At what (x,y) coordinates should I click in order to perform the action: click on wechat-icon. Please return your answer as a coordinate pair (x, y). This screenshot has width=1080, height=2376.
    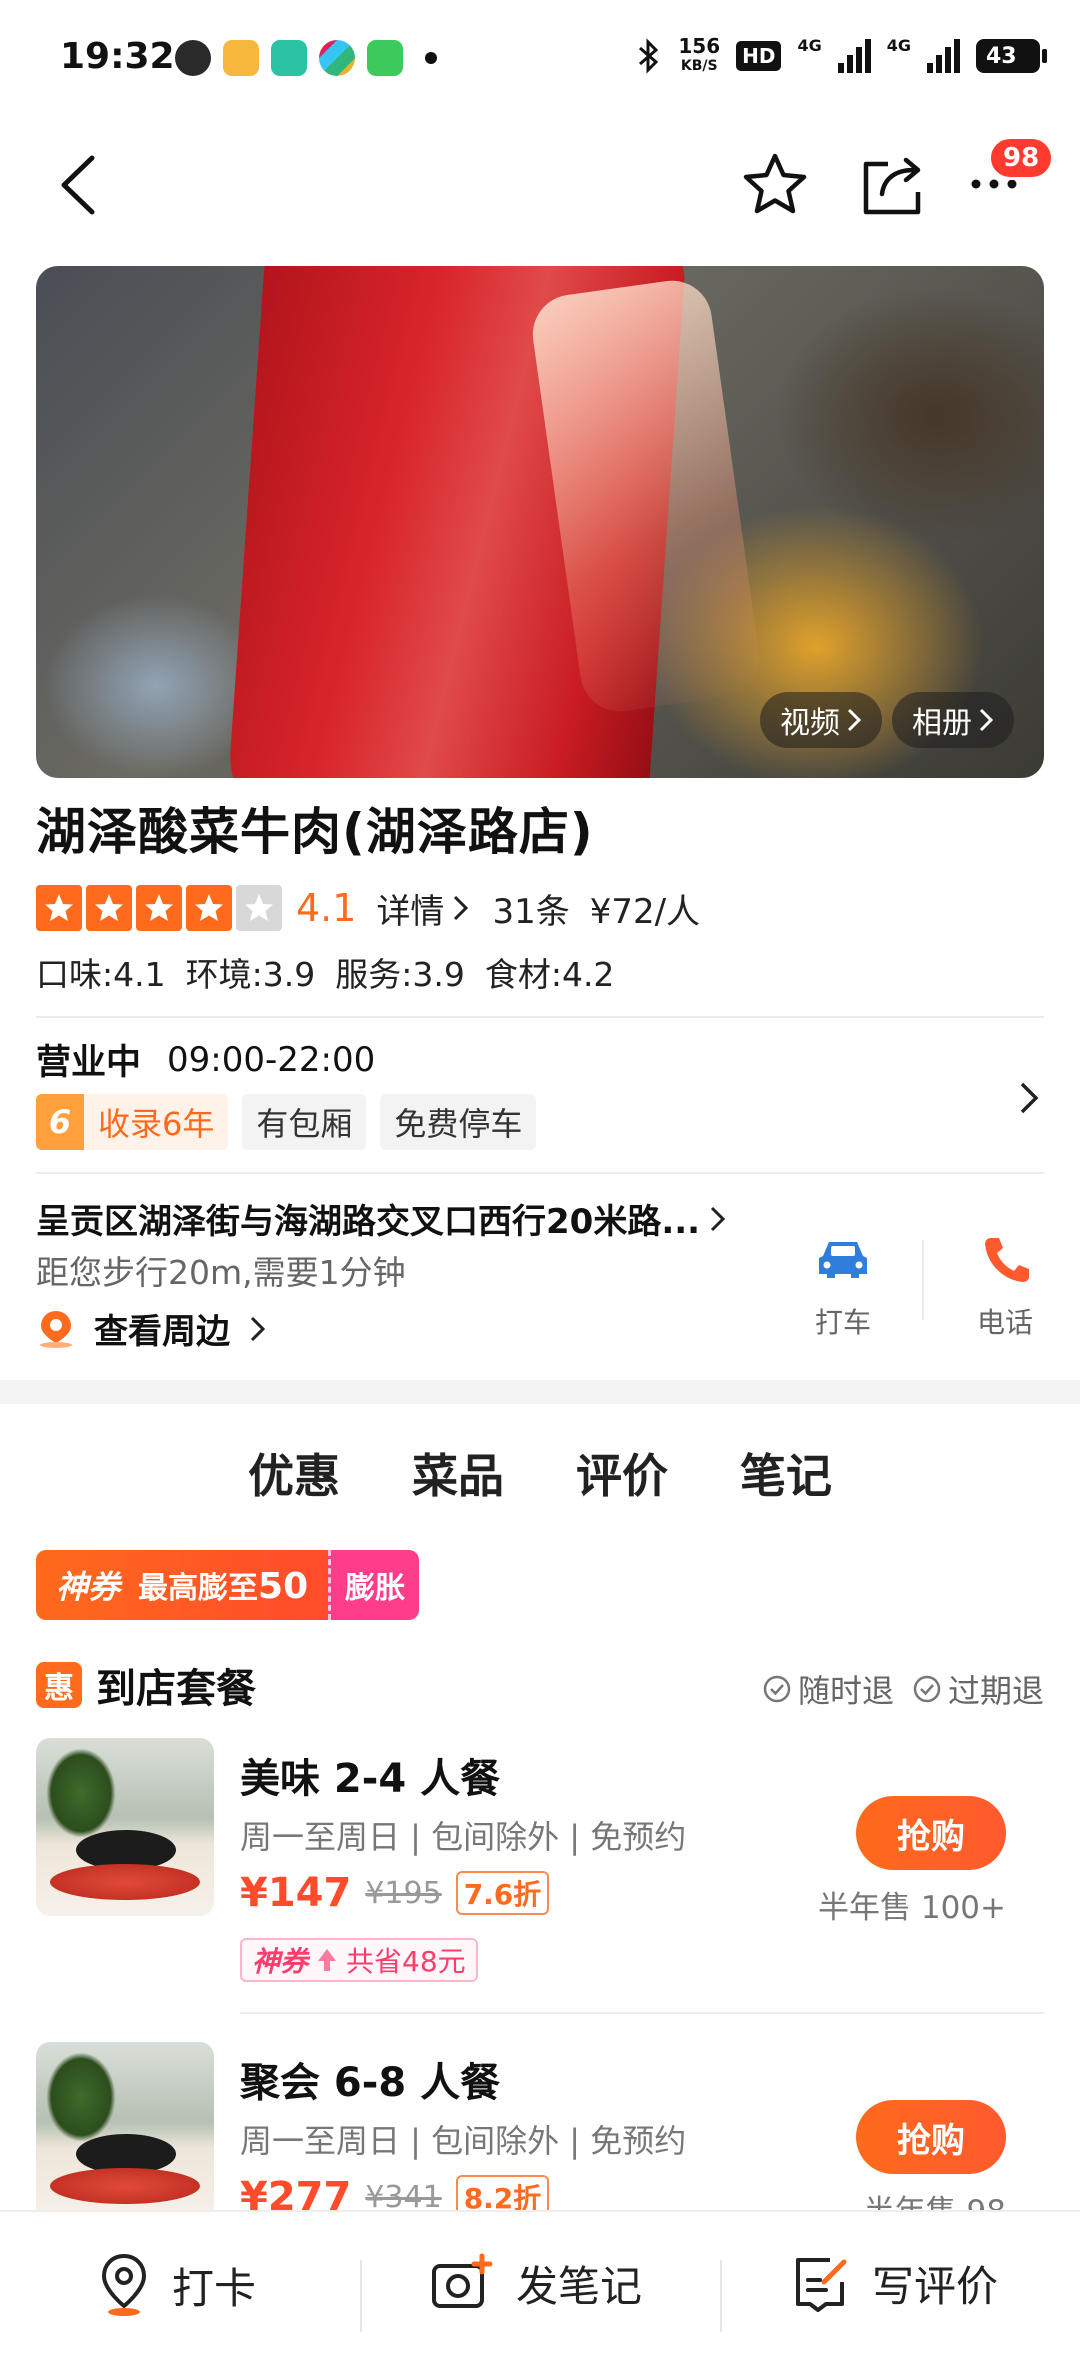
    Looking at the image, I should click on (193, 58).